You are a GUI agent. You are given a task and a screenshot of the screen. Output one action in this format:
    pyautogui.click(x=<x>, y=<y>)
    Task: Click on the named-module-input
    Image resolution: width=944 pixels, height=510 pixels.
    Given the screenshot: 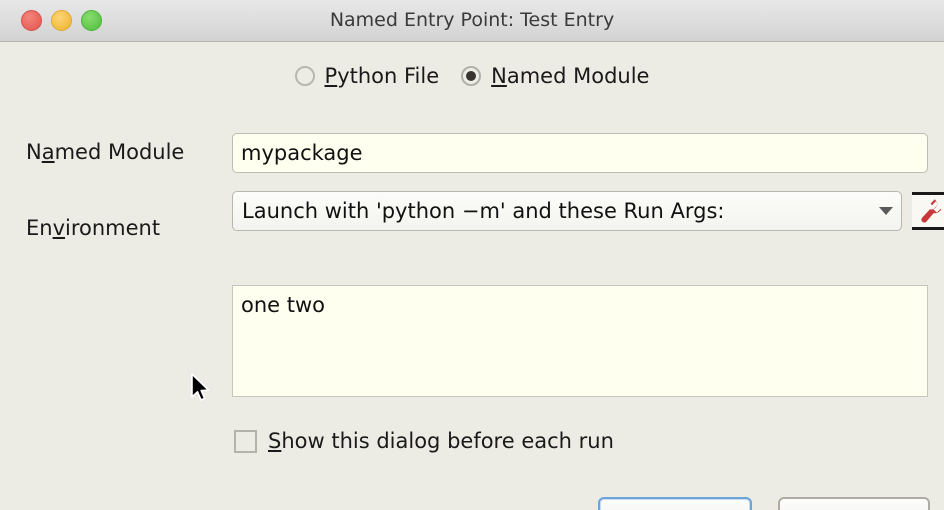 What is the action you would take?
    pyautogui.click(x=580, y=153)
    